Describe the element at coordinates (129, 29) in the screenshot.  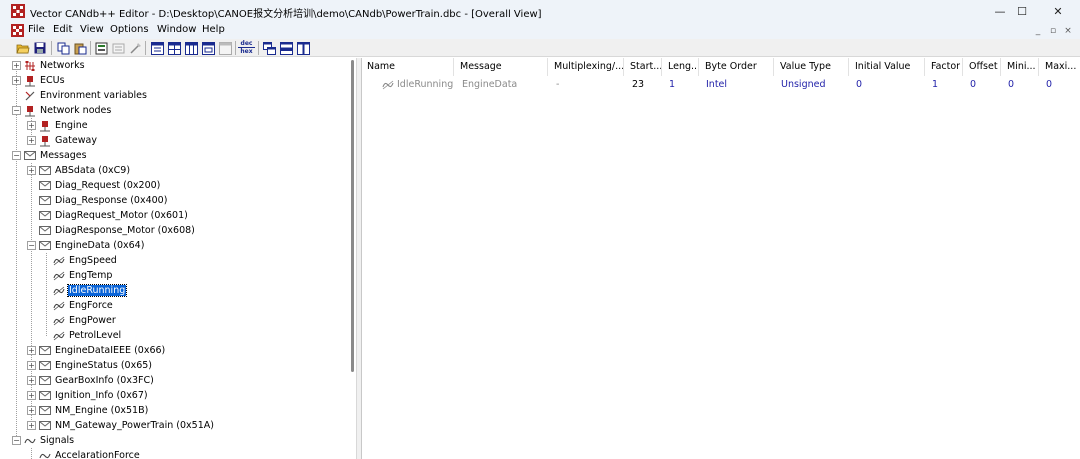
I see `menu-options: Options` at that location.